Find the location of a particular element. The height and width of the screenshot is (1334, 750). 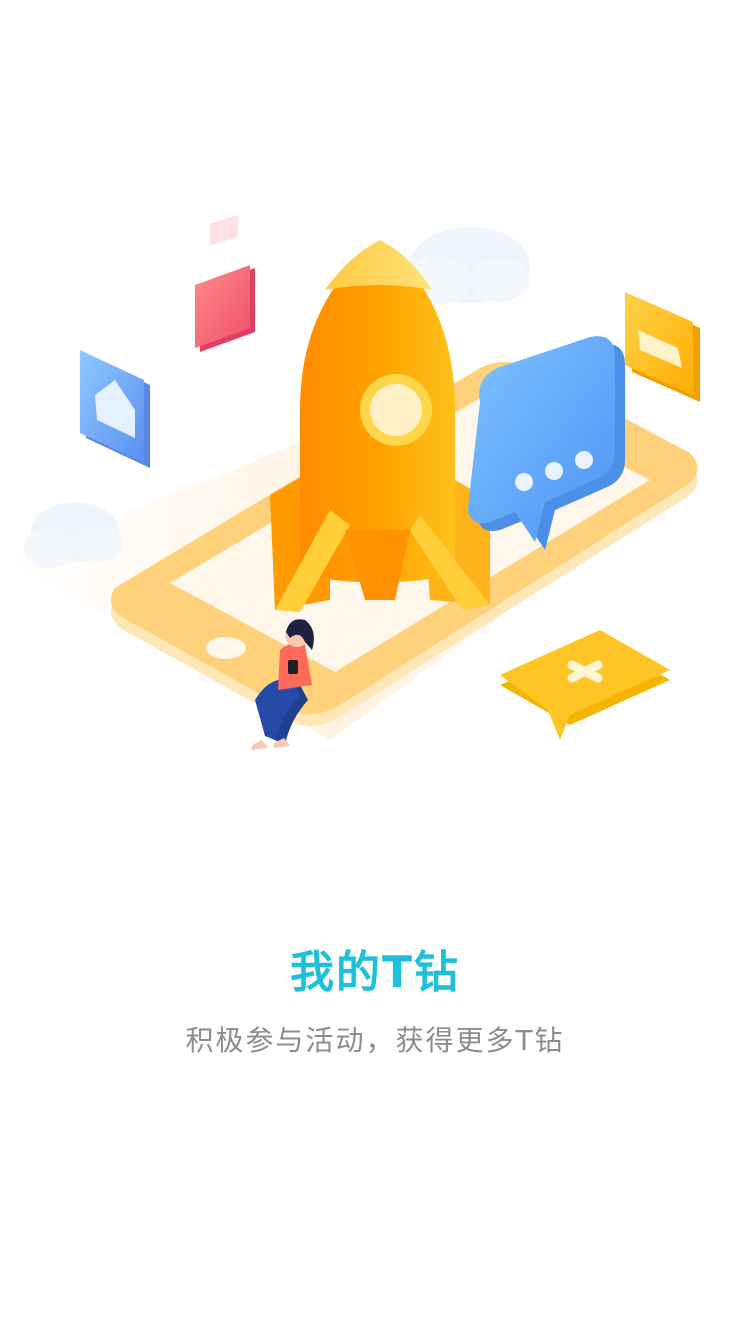

car-icon is located at coordinates (662, 347).